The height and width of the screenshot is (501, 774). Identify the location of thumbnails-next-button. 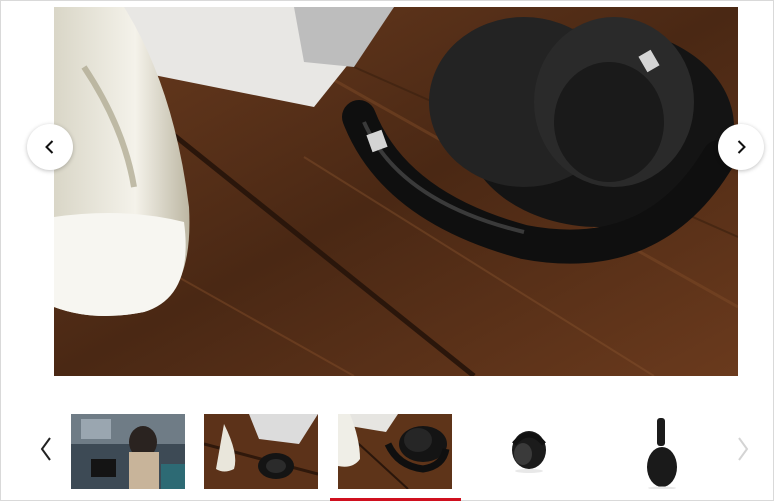
(743, 449).